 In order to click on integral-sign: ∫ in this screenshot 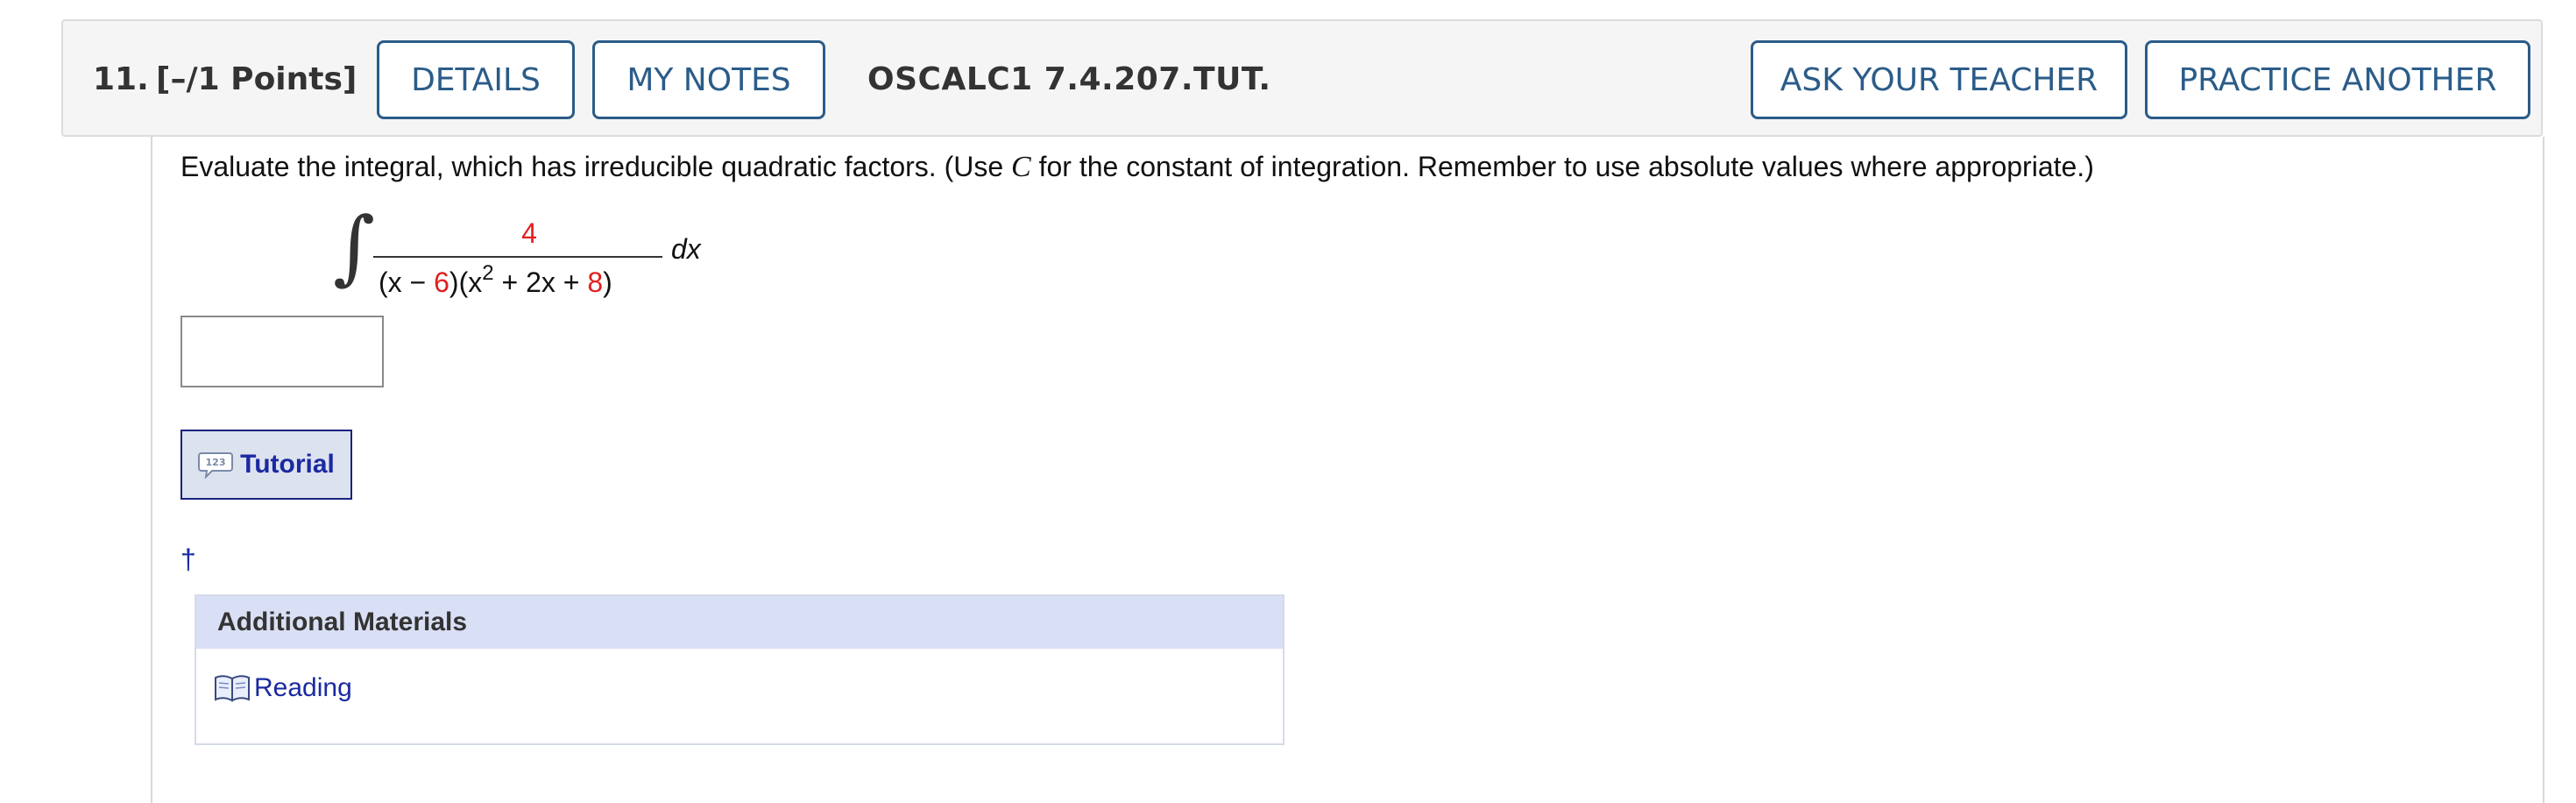, I will do `click(354, 247)`.